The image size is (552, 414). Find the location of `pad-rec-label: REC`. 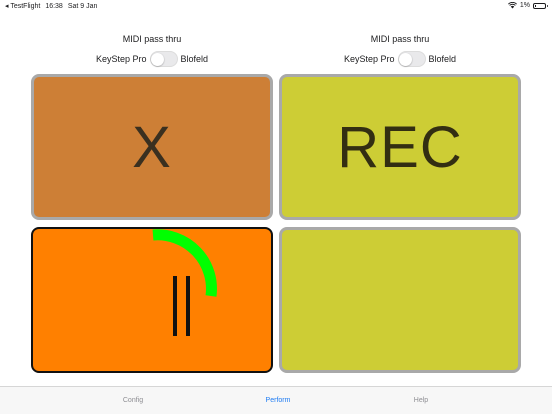

pad-rec-label: REC is located at coordinates (400, 147).